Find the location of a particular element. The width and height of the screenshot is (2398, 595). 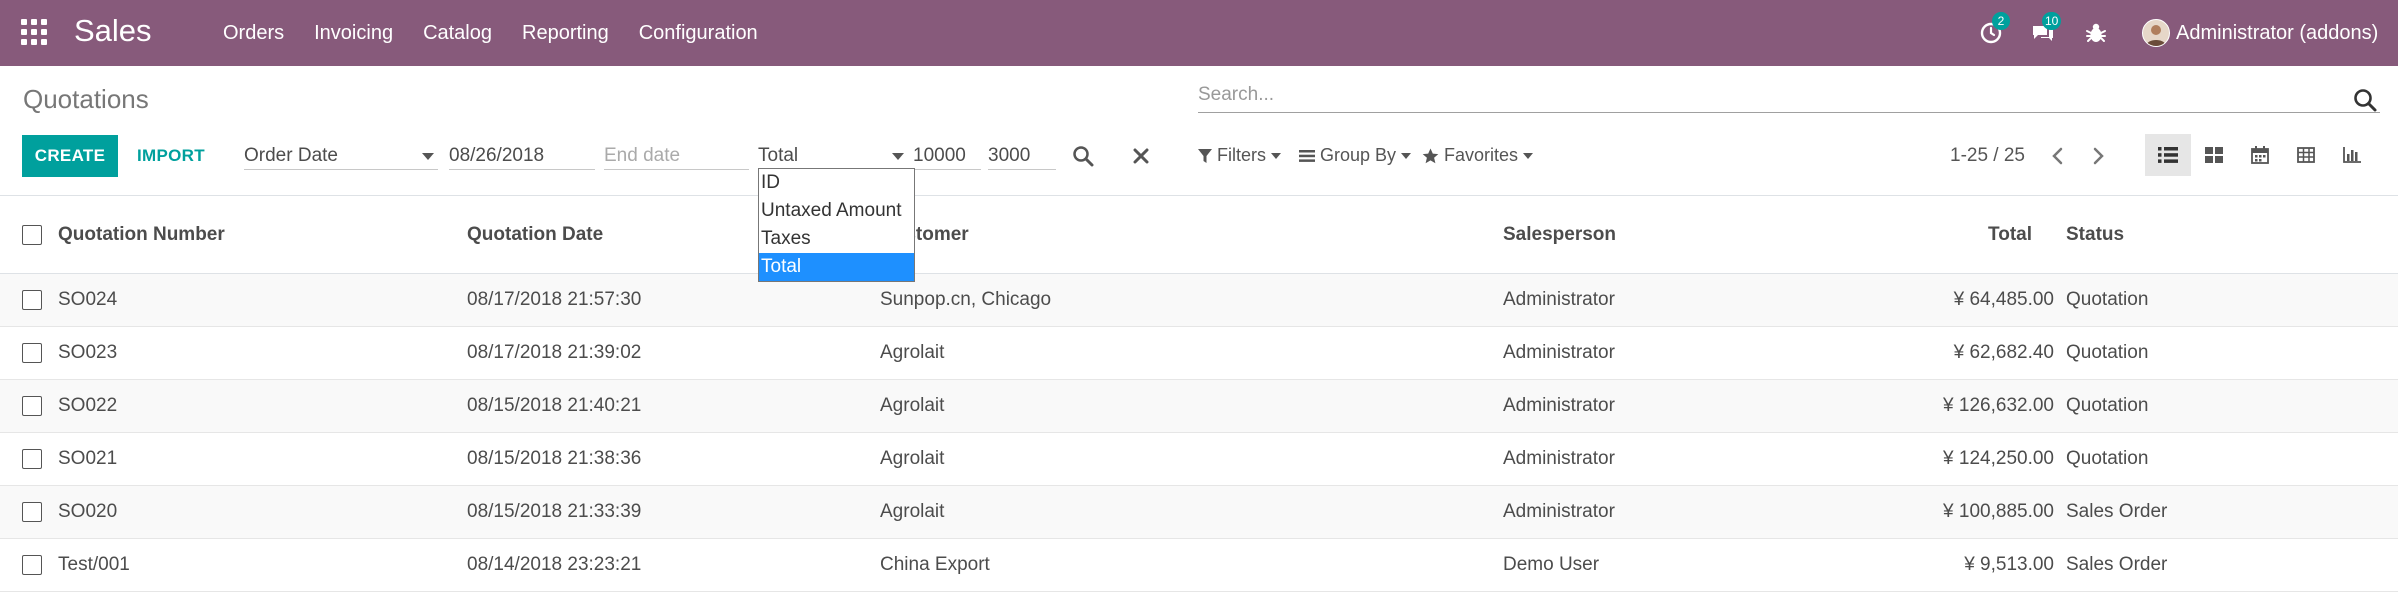

table-icon is located at coordinates (2306, 155).